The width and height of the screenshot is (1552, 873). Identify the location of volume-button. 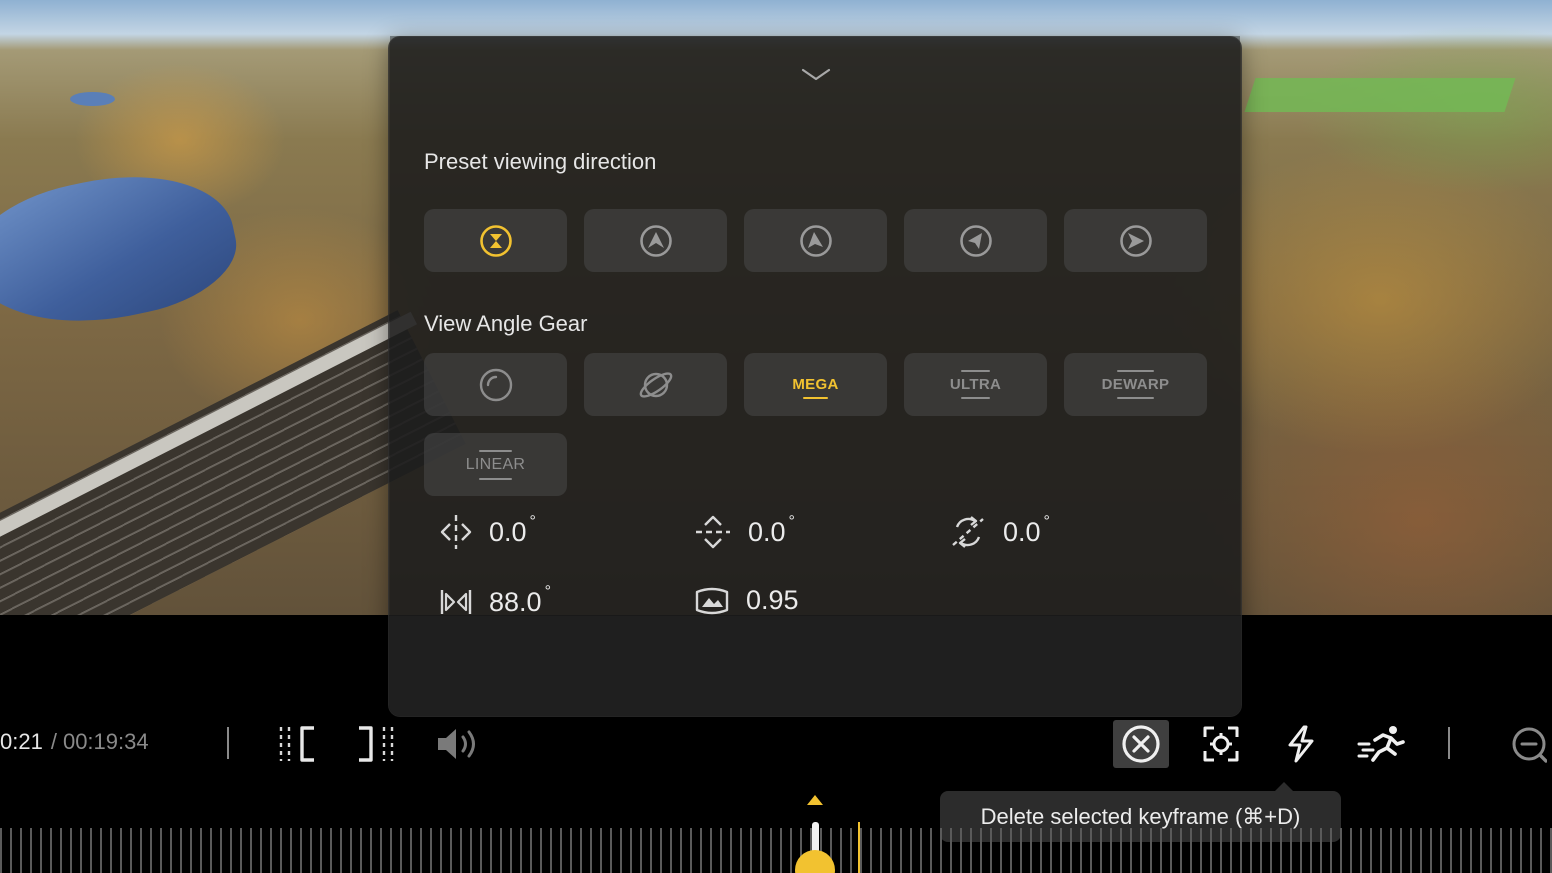
(458, 744).